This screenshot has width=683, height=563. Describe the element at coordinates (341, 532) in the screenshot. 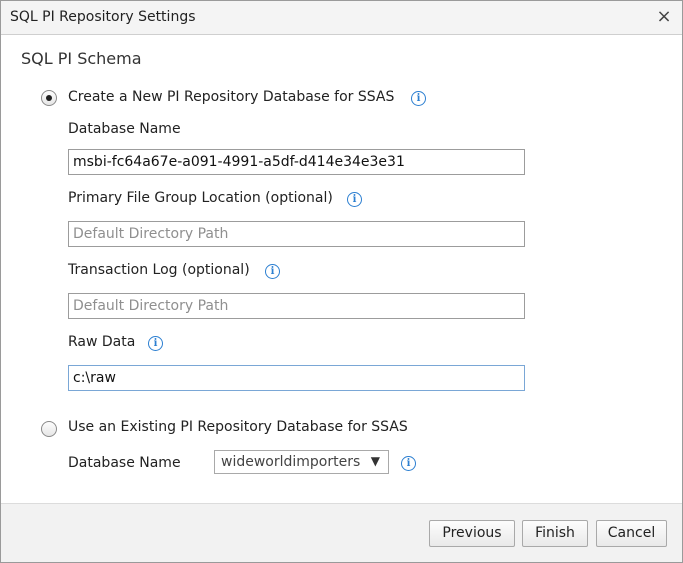

I see `dialog-footer: Previous Finish Cancel` at that location.